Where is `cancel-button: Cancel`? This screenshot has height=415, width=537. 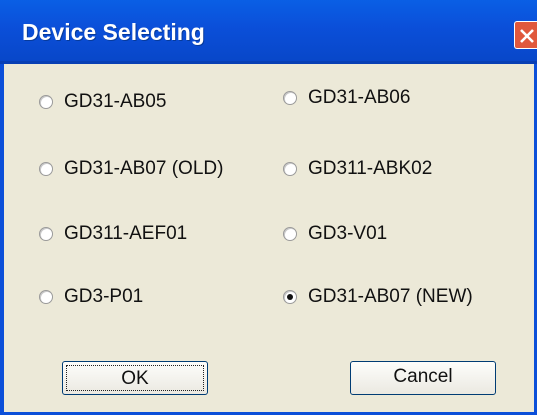 cancel-button: Cancel is located at coordinates (423, 378).